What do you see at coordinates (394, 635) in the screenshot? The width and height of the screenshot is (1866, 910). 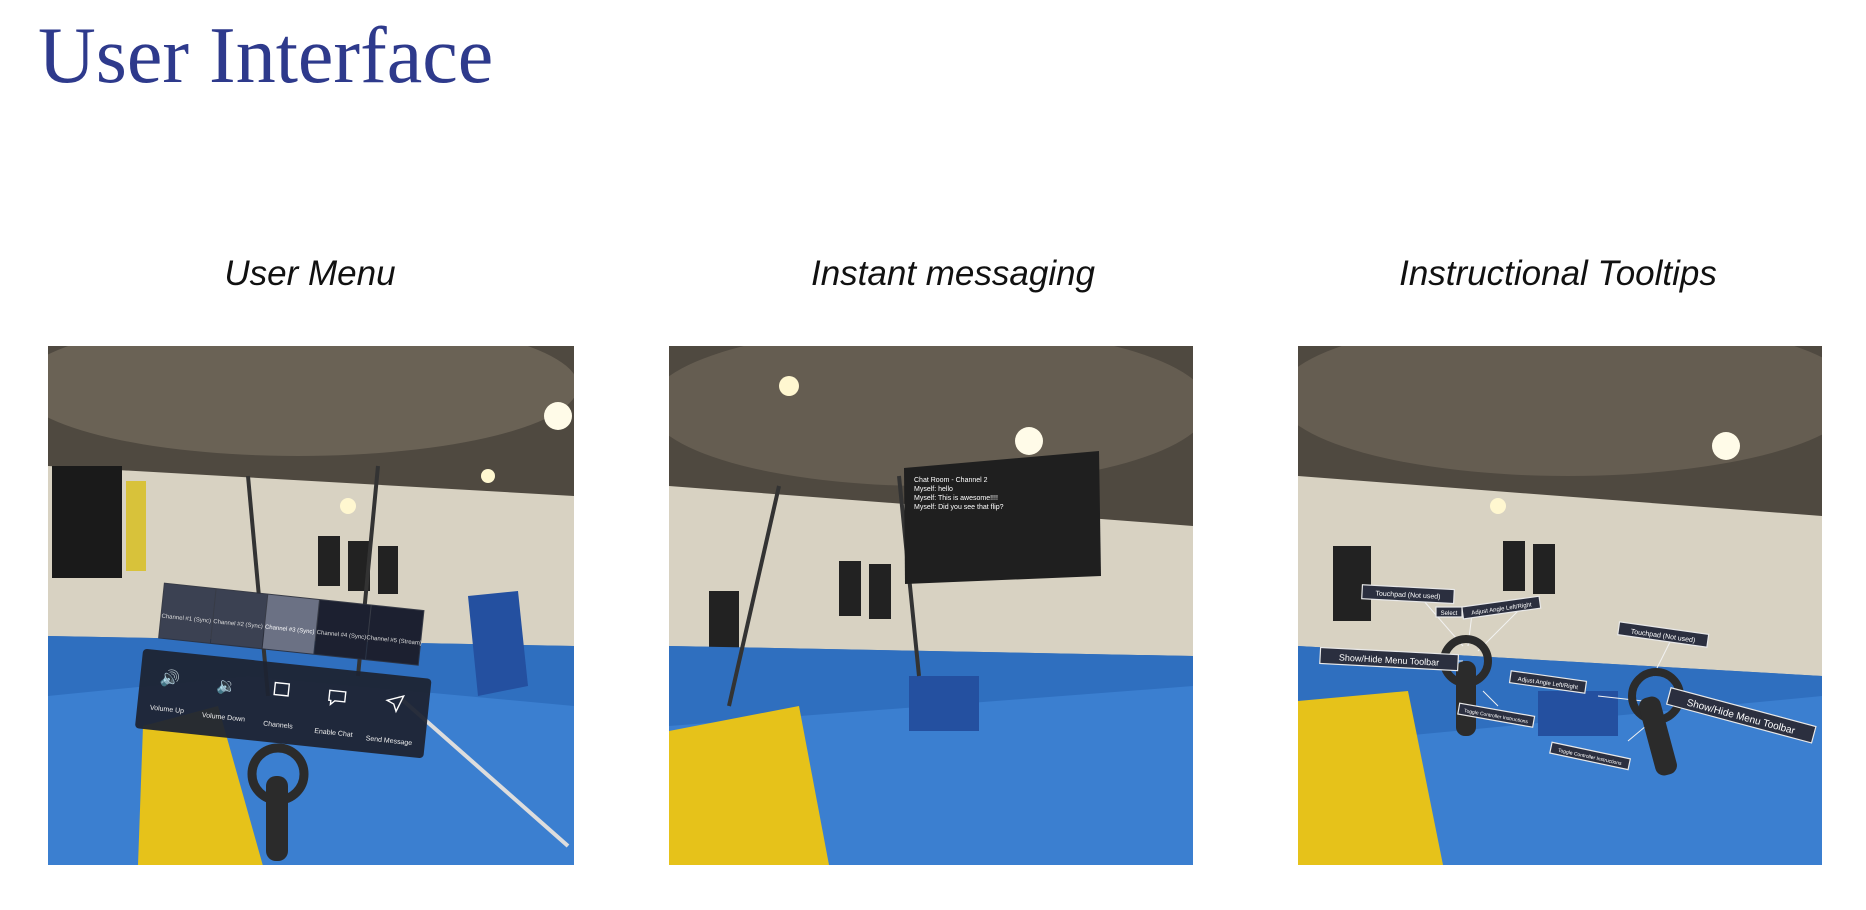 I see `channel-tile: Channel #5 (Stream)` at bounding box center [394, 635].